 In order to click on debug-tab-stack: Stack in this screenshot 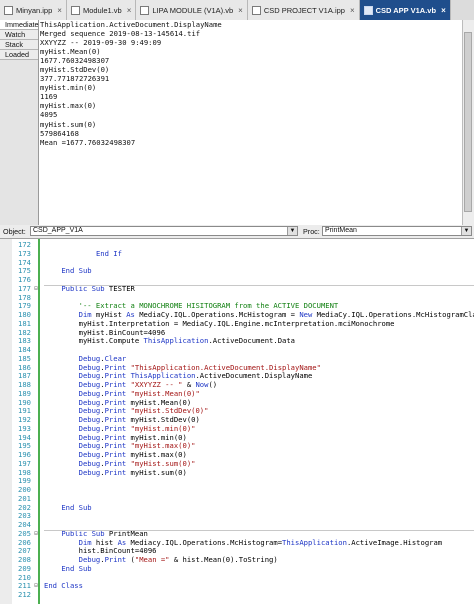, I will do `click(19, 45)`.